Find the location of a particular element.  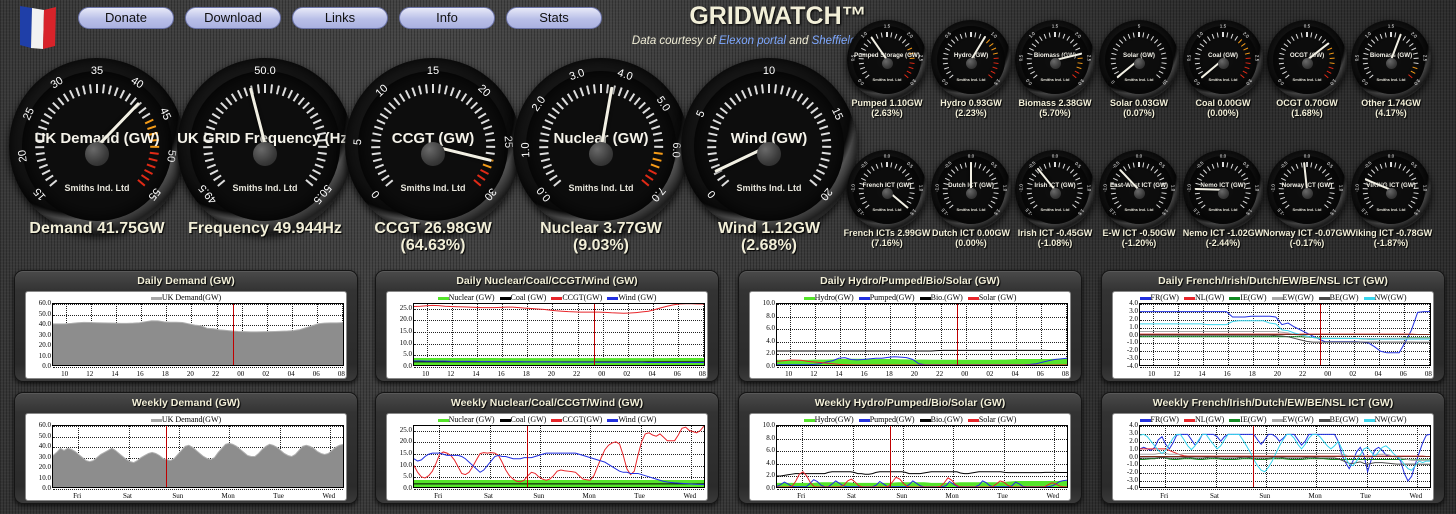

nav-links-button: Links is located at coordinates (340, 18).